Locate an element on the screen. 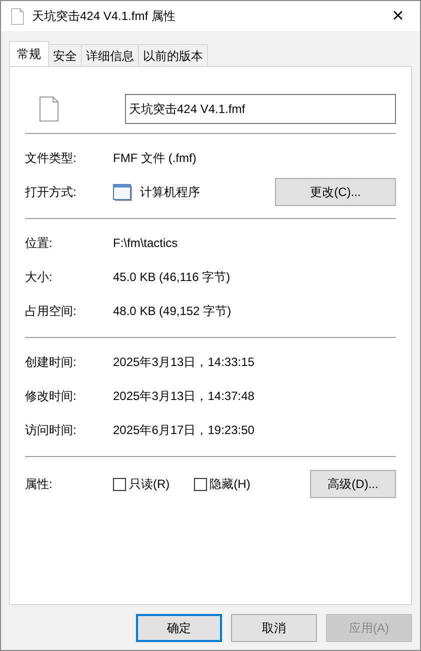  property-label: 访问时间: is located at coordinates (51, 430).